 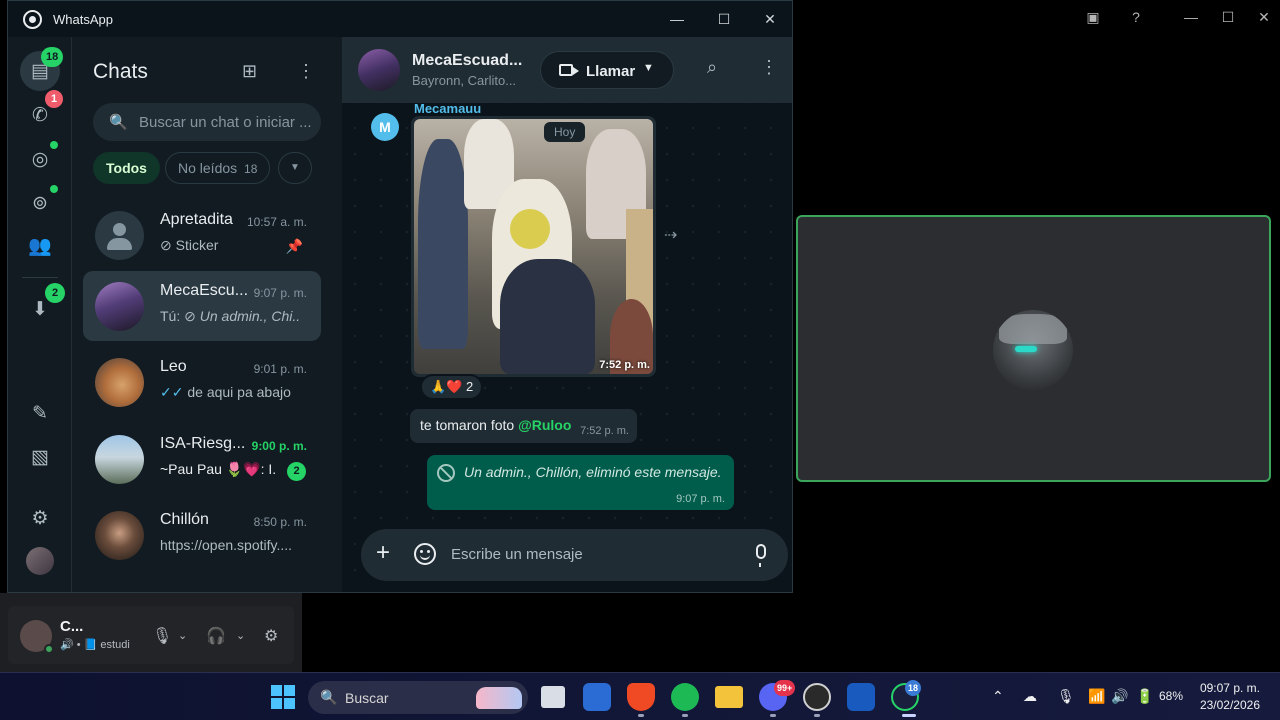 I want to click on online-status-dot, so click(x=49, y=649).